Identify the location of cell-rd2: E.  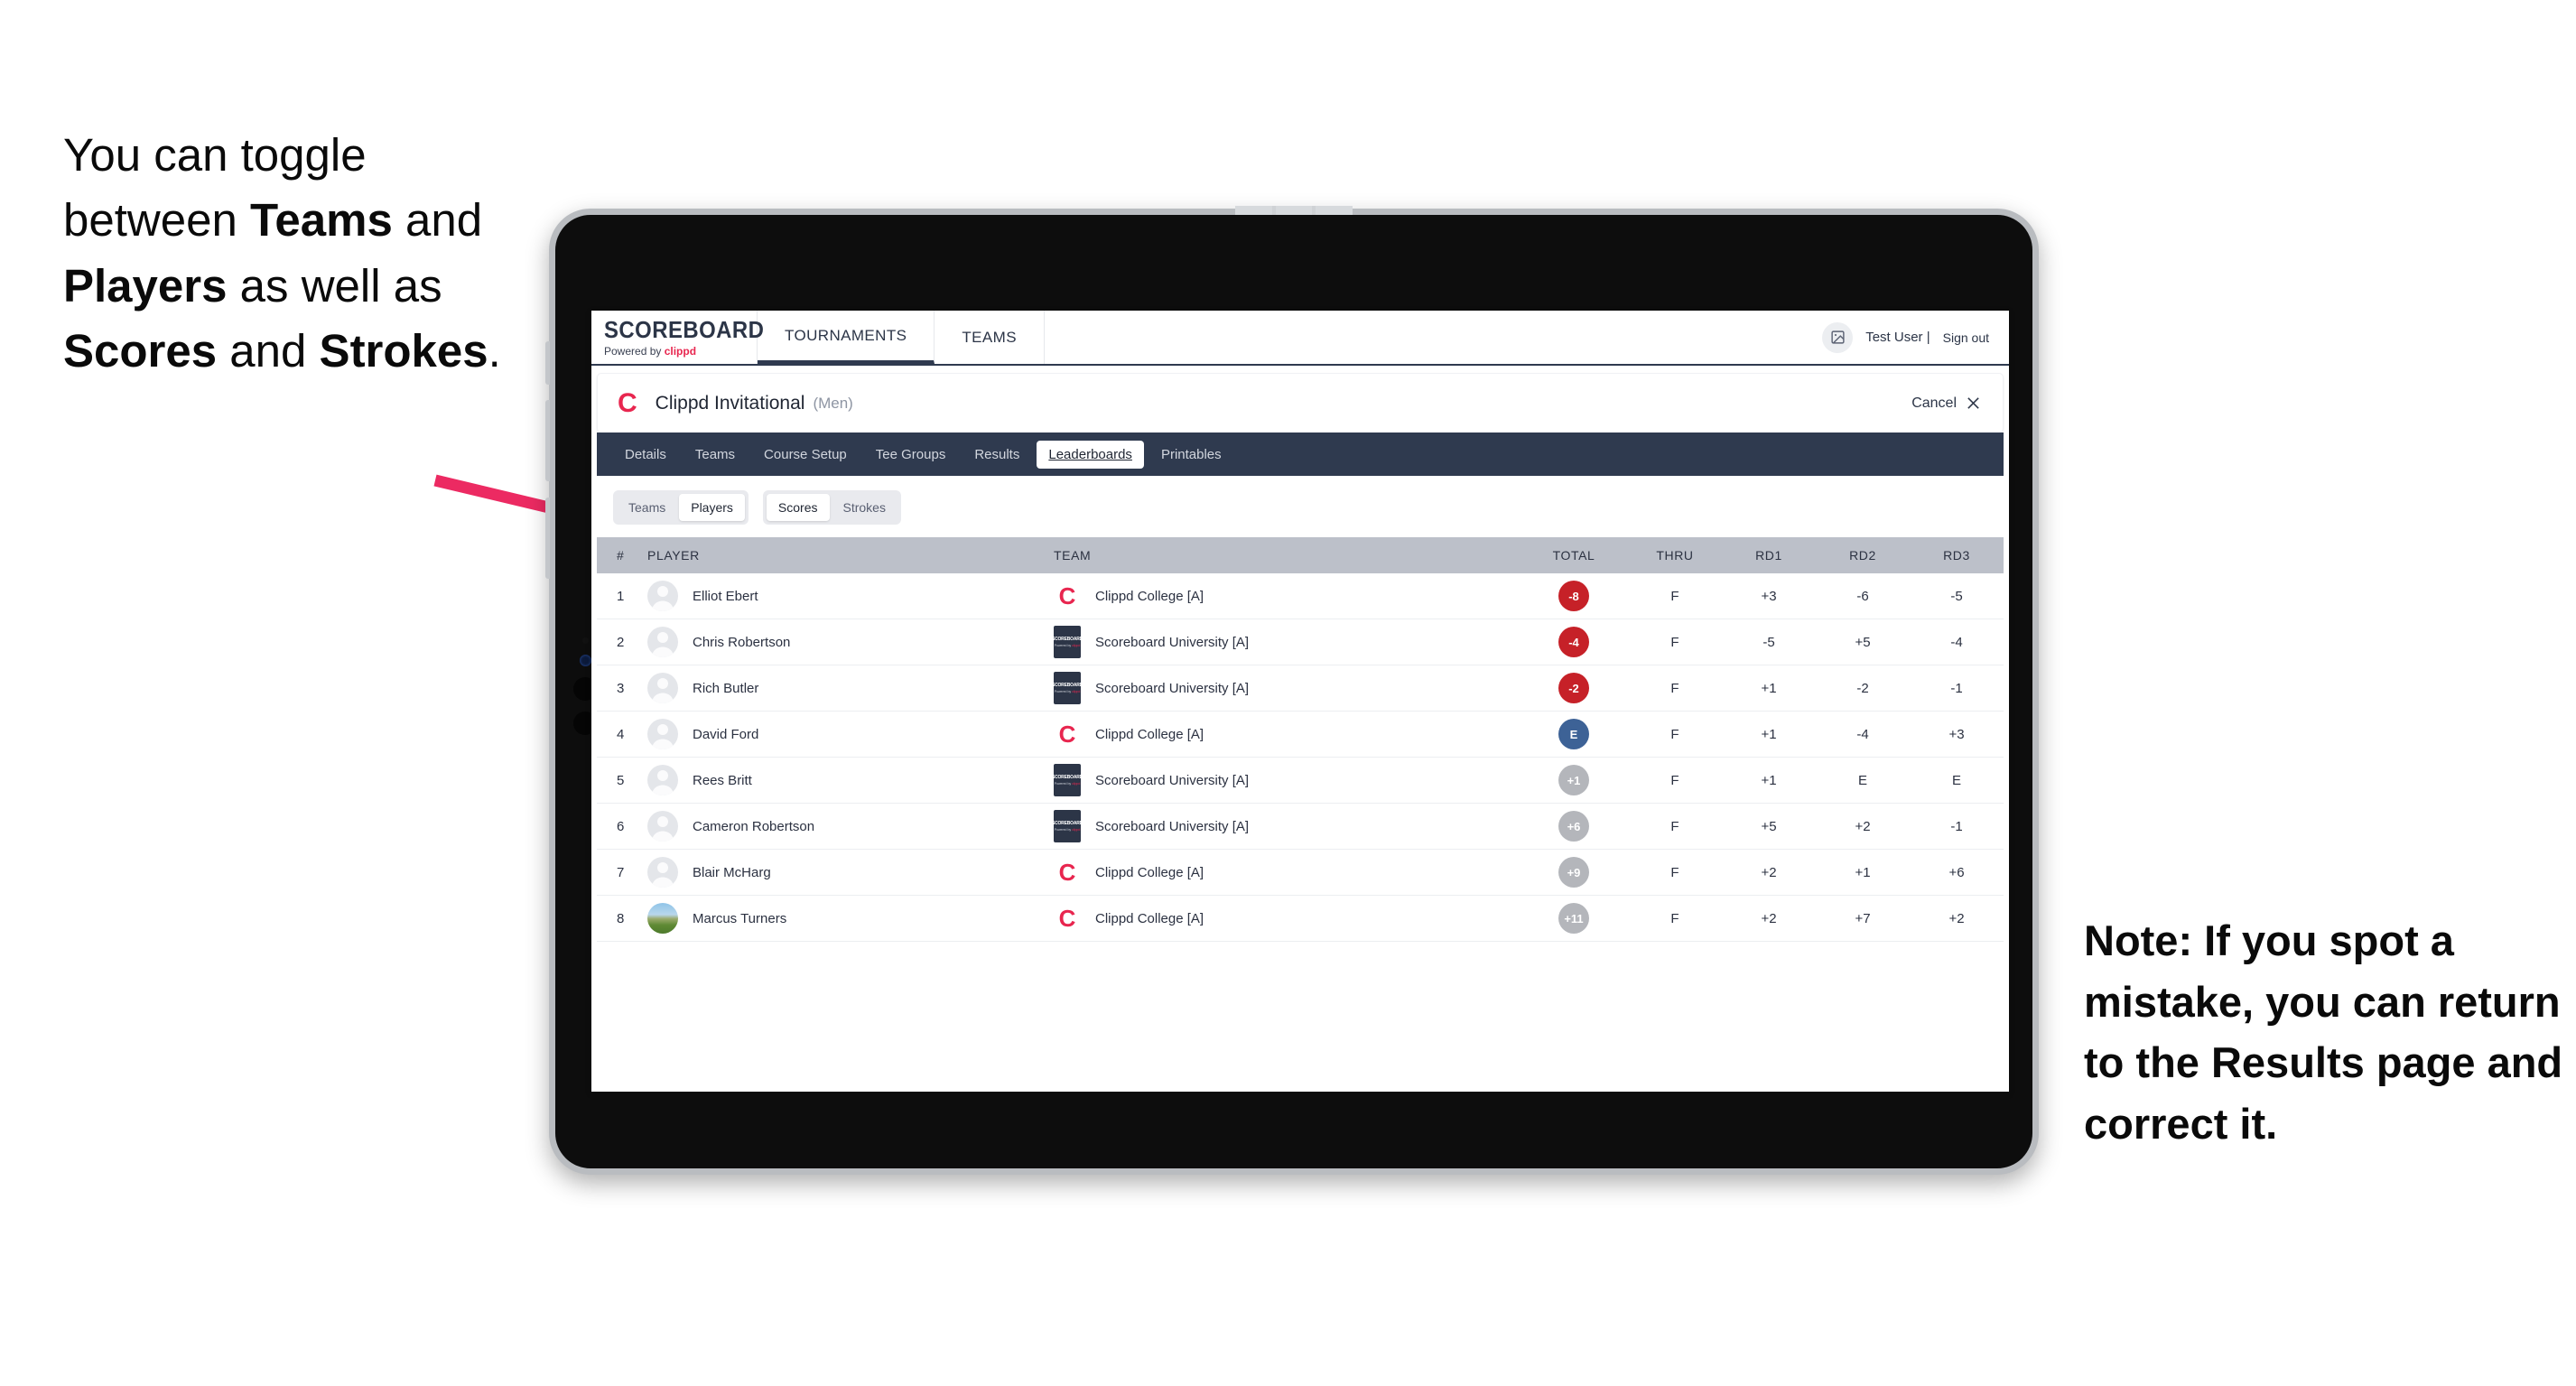
(1862, 780).